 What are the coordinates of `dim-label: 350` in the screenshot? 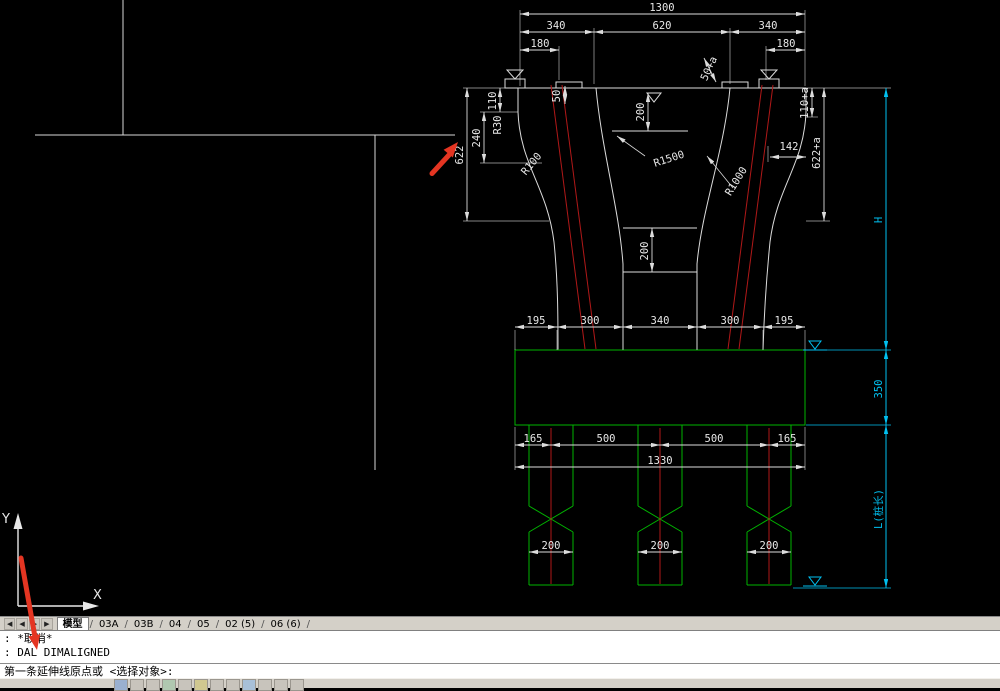 It's located at (879, 389).